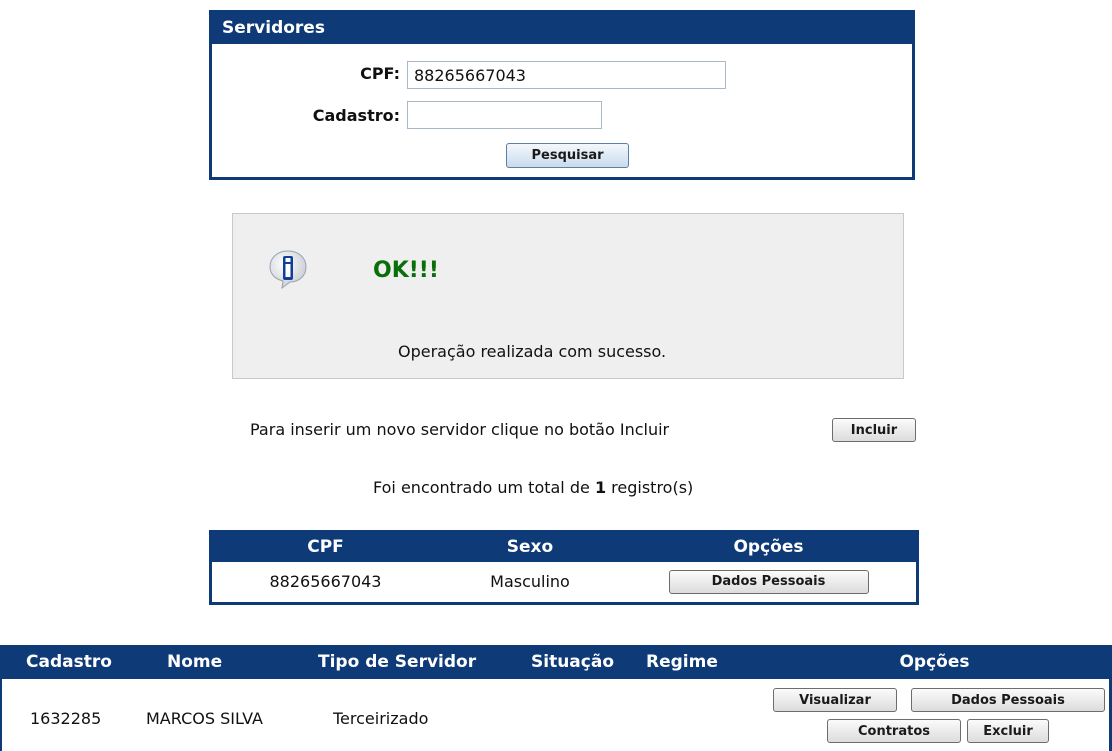  Describe the element at coordinates (701, 662) in the screenshot. I see `column-header-regime: Regime` at that location.